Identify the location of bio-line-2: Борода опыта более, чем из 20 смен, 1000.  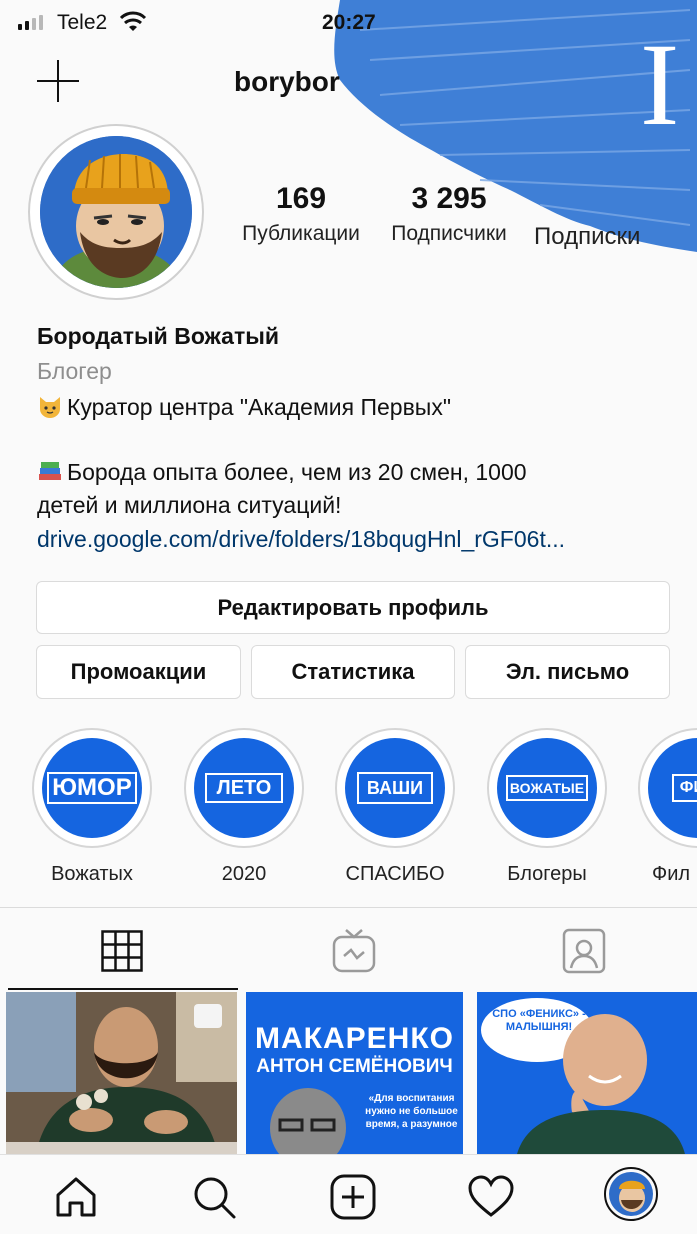
(282, 472).